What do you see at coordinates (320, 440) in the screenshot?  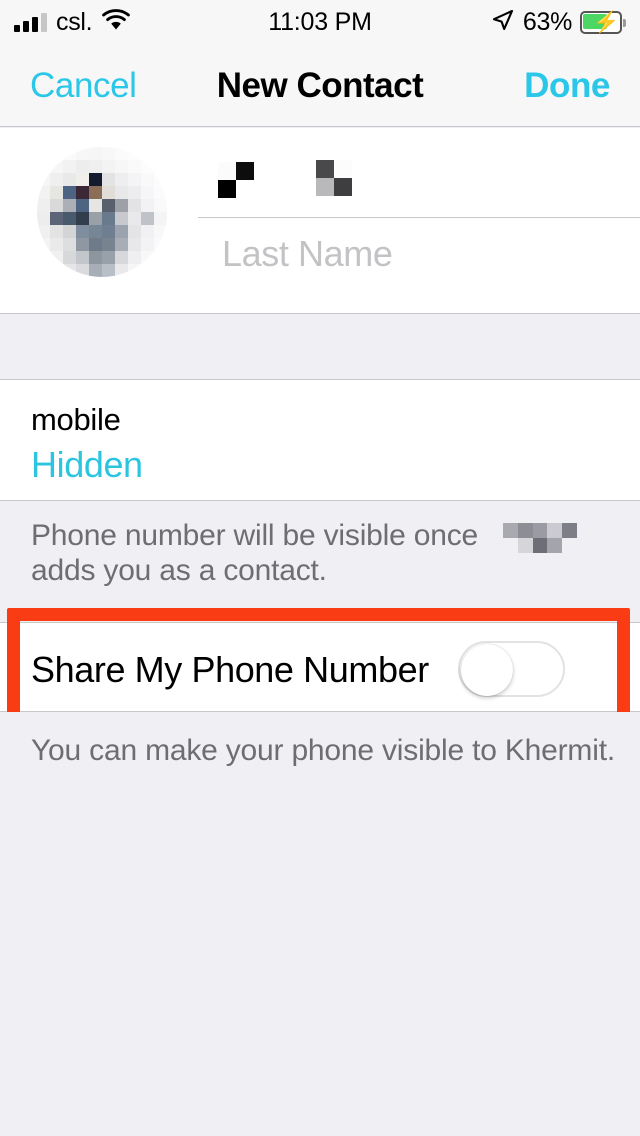 I see `phone-section: mobile Hidden` at bounding box center [320, 440].